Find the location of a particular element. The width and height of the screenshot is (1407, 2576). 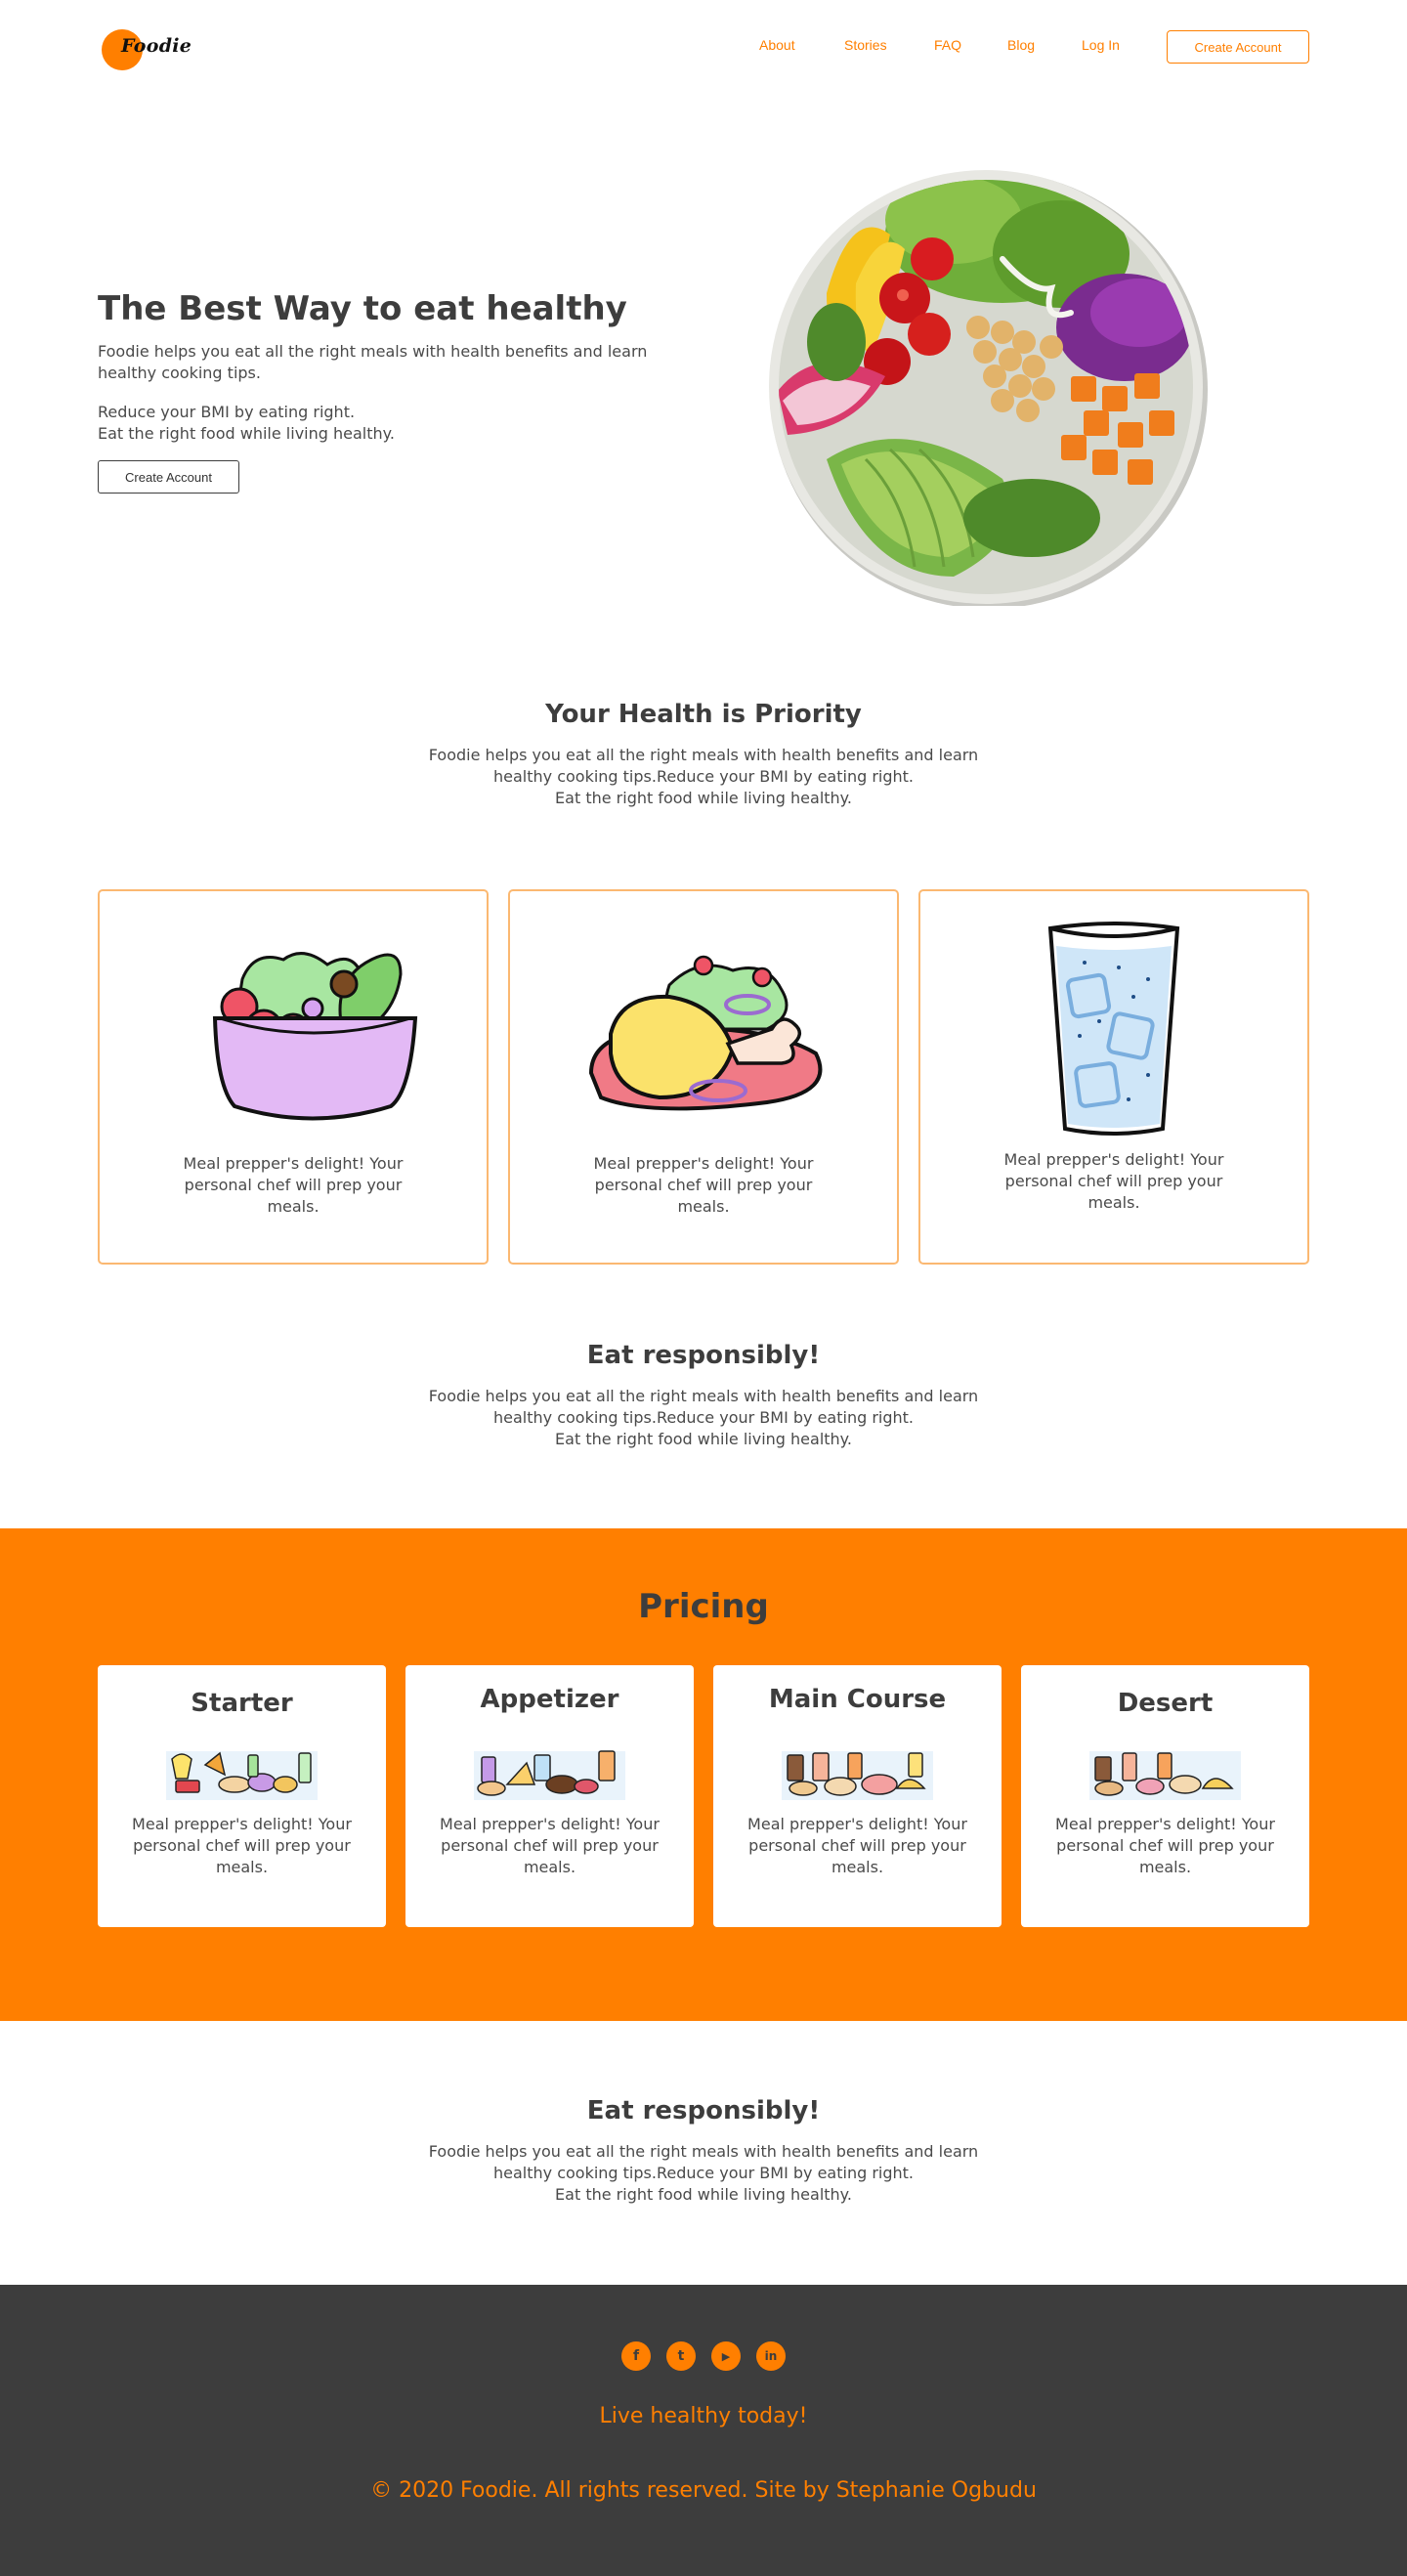

twitter-icon: t is located at coordinates (681, 2356).